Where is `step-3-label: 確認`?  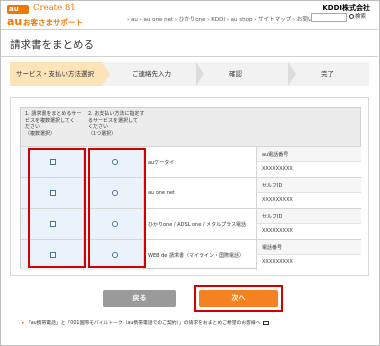
step-3-label: 確認 is located at coordinates (235, 74).